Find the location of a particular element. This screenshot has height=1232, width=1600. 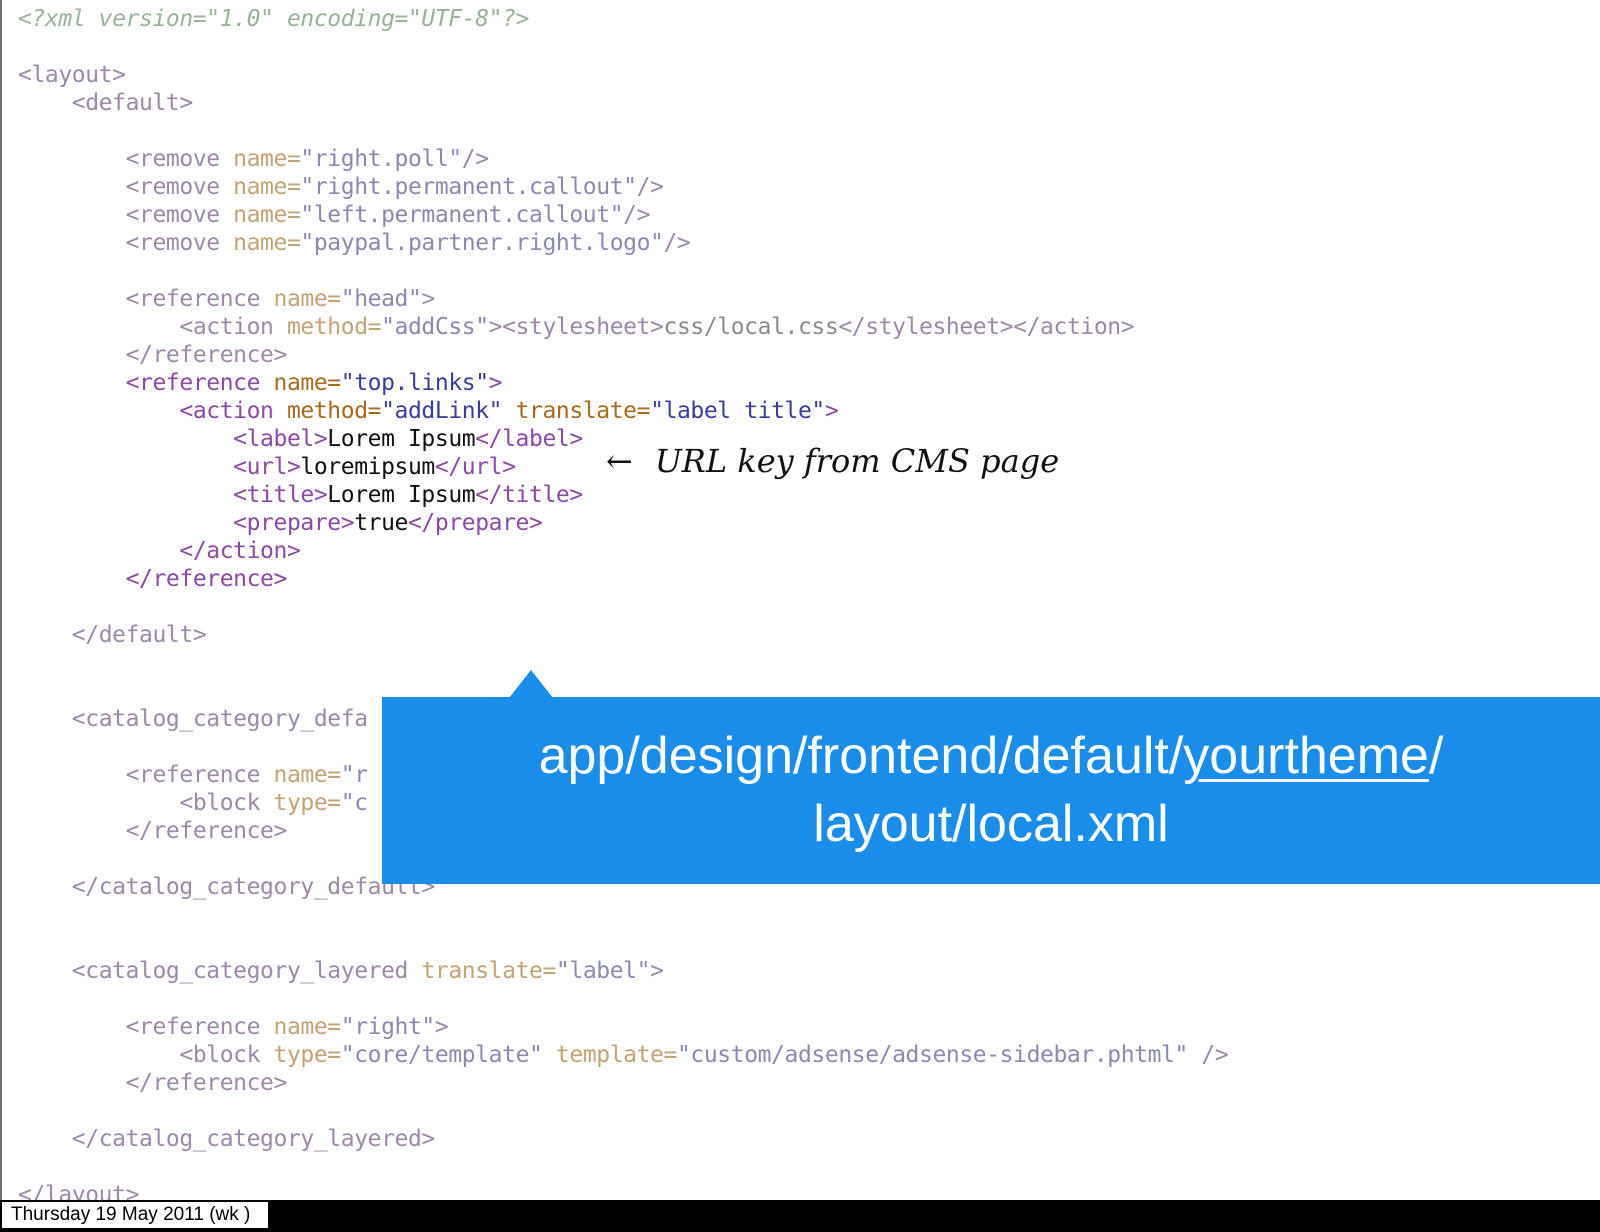

code-token: <url> is located at coordinates (267, 467).